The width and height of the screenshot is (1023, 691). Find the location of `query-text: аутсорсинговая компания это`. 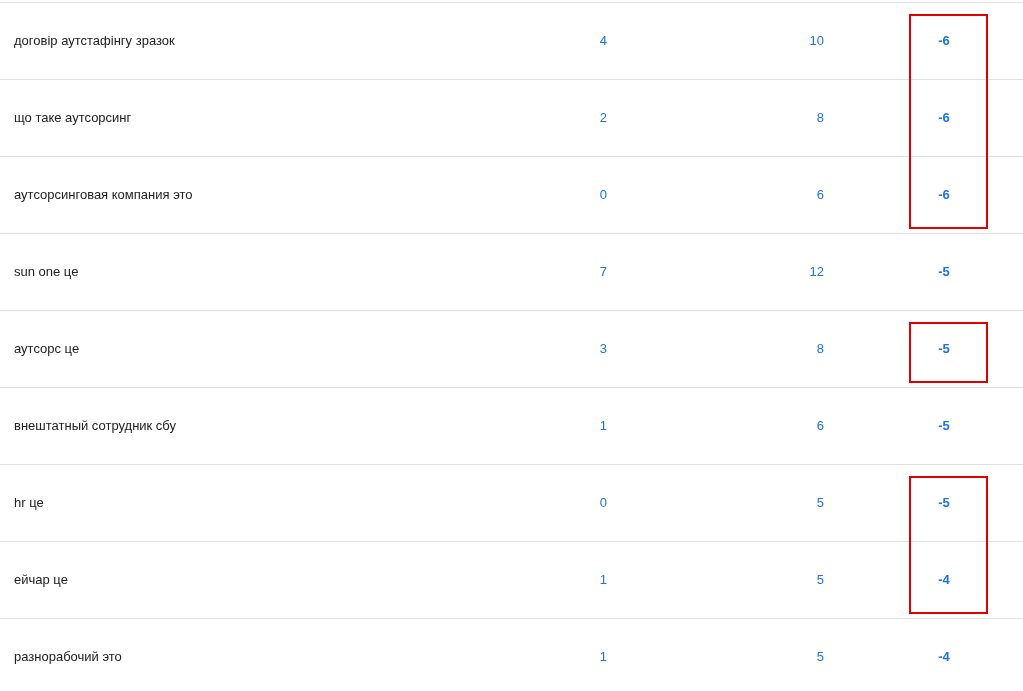

query-text: аутсорсинговая компания это is located at coordinates (103, 195).